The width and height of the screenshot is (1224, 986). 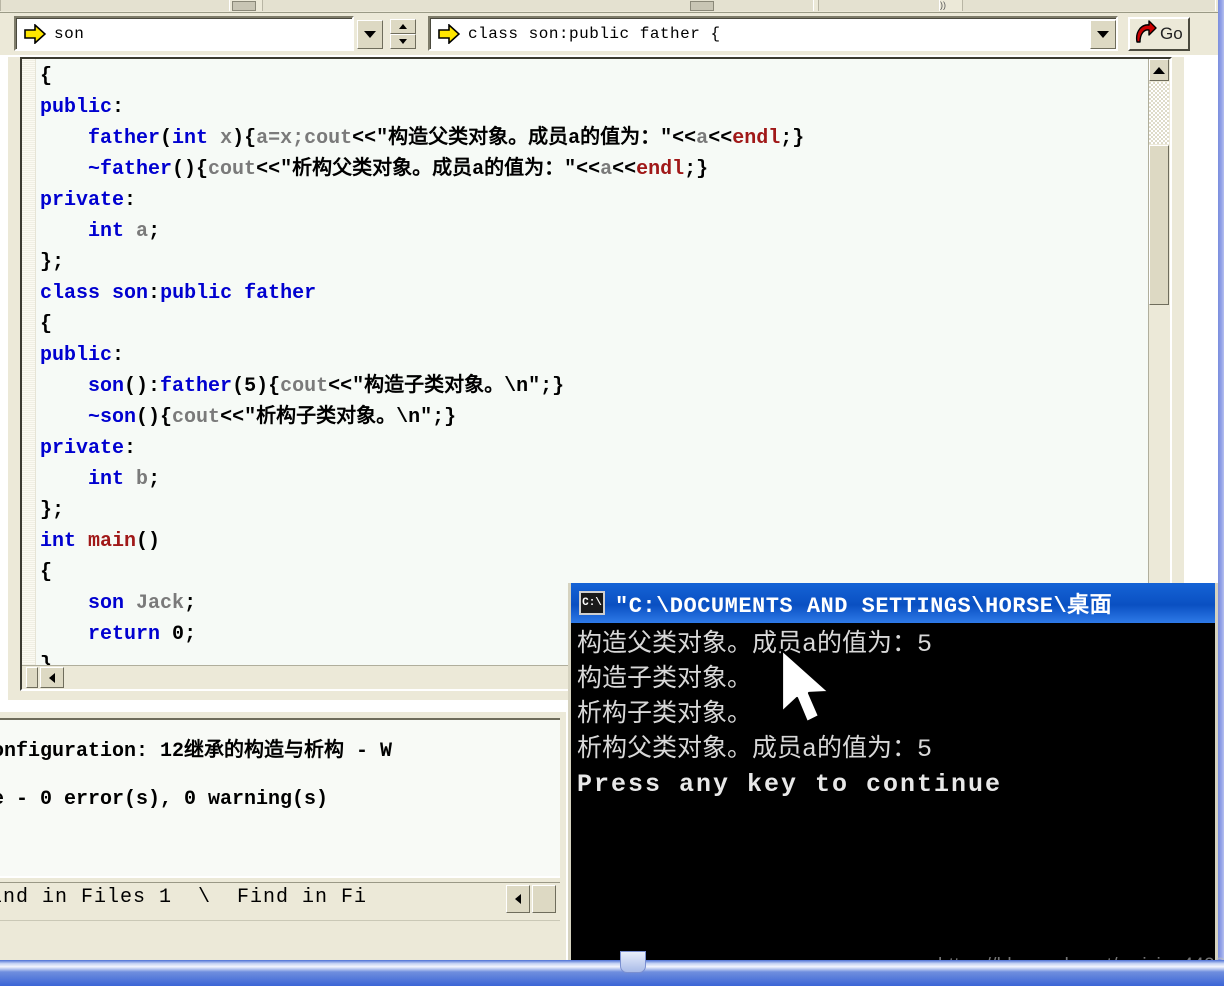 What do you see at coordinates (633, 962) in the screenshot?
I see `taskbar-handle` at bounding box center [633, 962].